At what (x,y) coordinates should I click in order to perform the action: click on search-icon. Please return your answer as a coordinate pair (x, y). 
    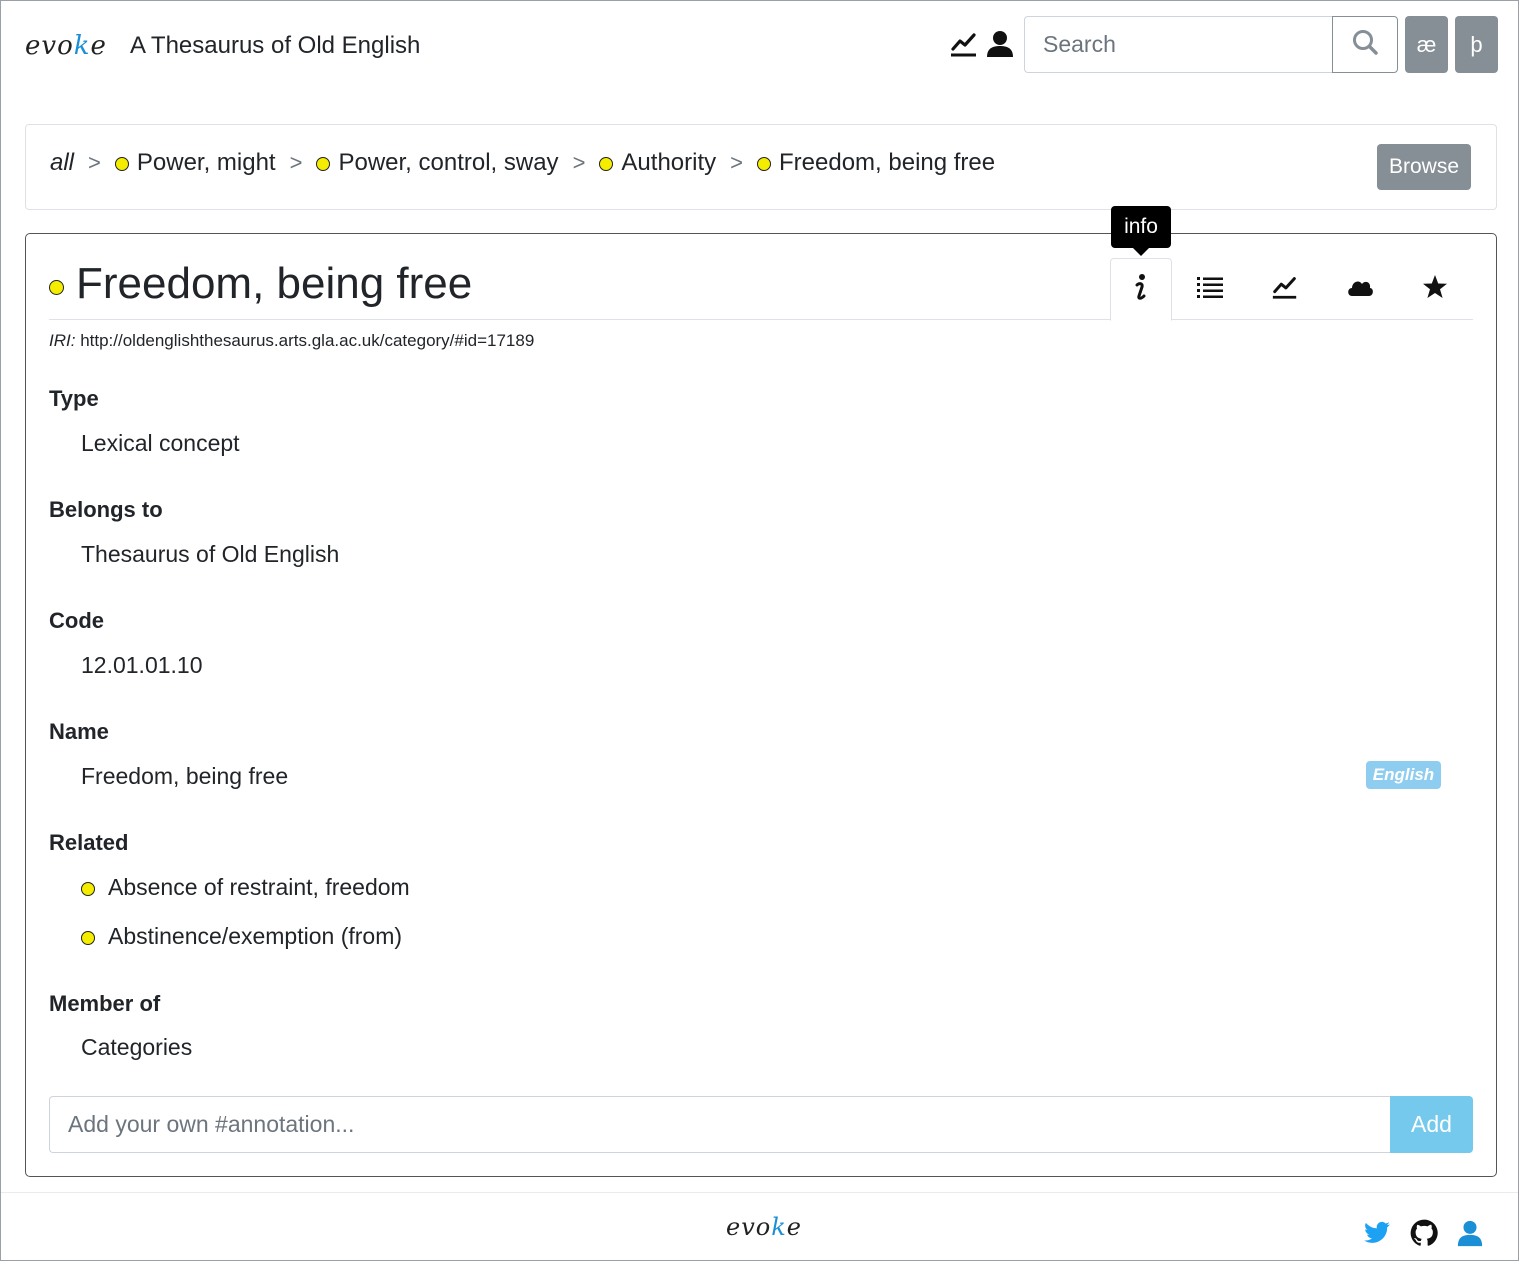
    Looking at the image, I should click on (1365, 44).